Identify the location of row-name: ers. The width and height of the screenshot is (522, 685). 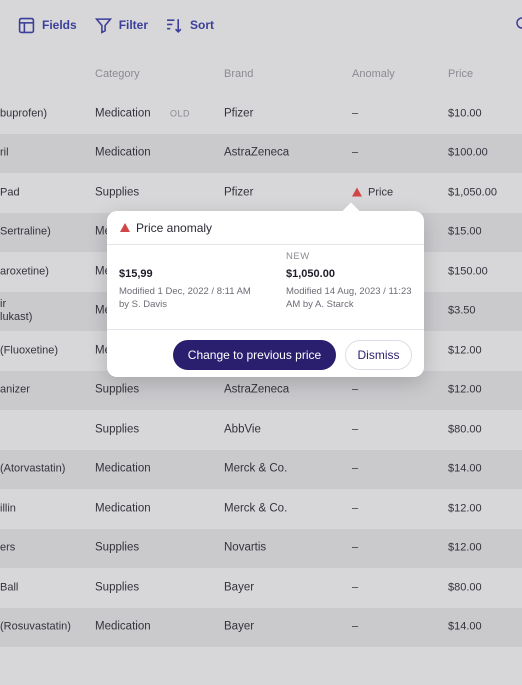
(8, 547).